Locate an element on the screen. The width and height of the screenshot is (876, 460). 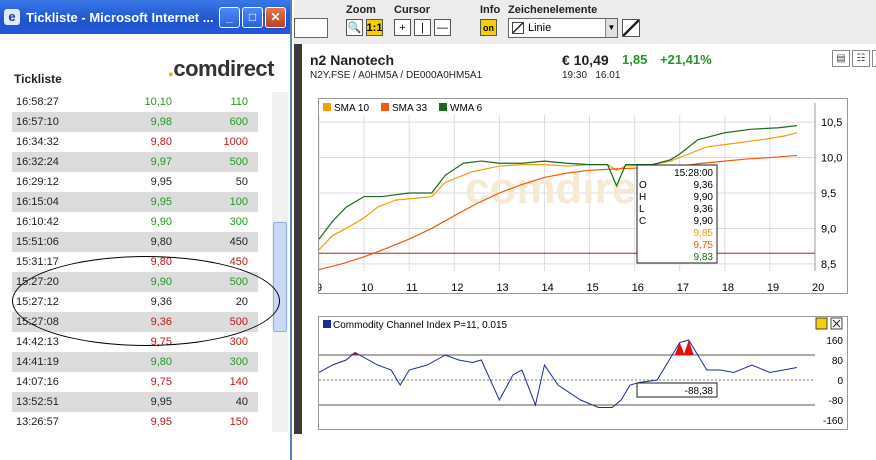
tick-volume: 110 is located at coordinates (239, 102).